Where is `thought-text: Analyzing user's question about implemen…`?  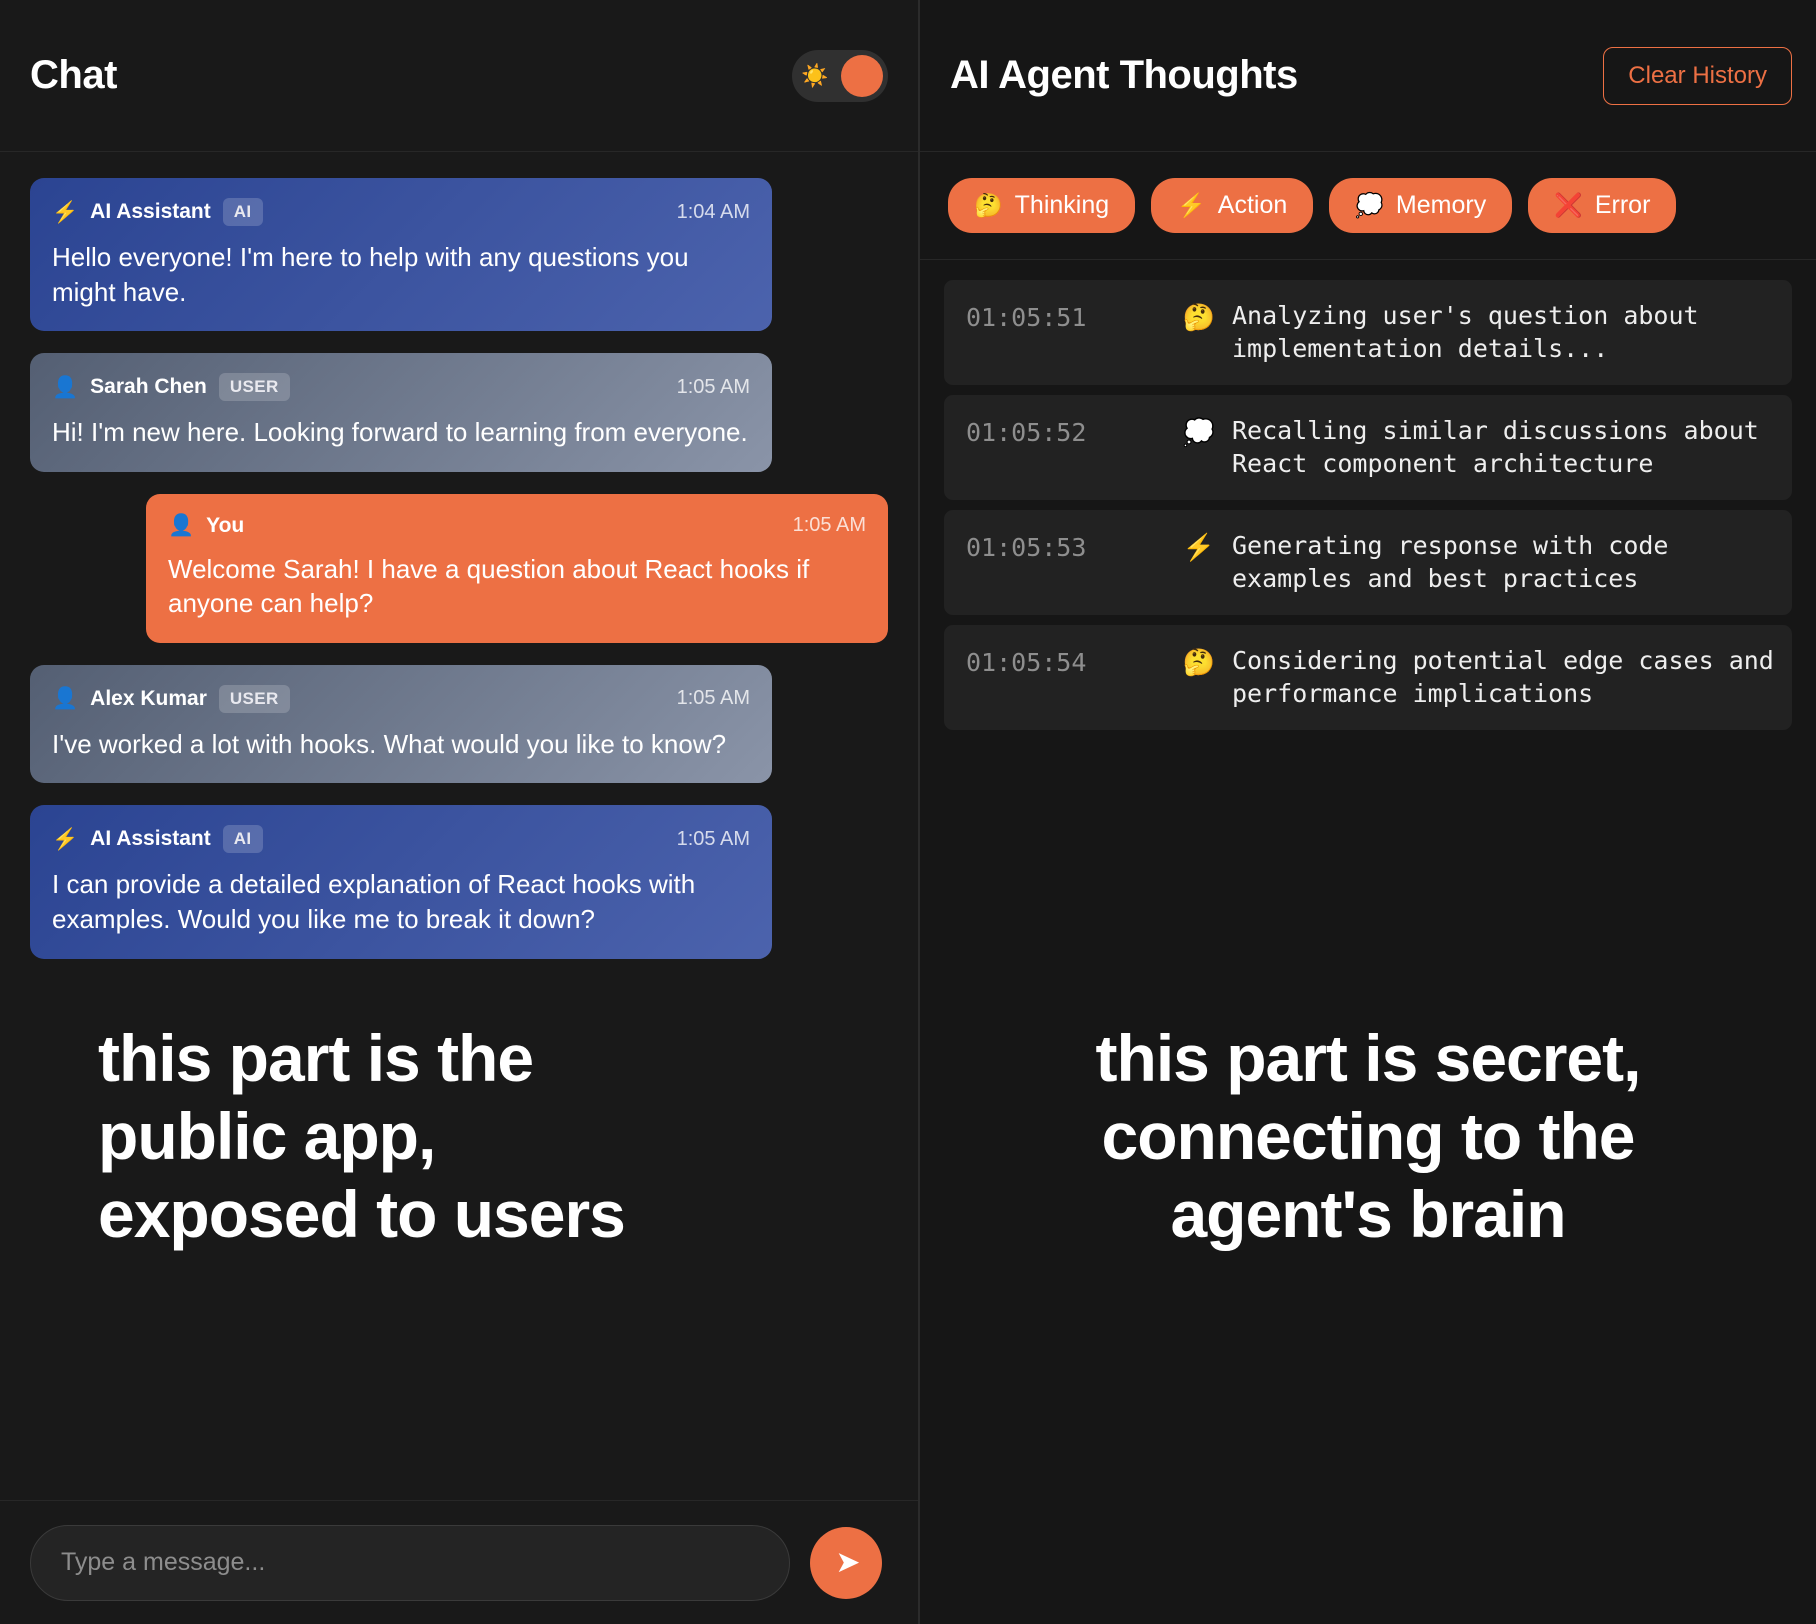
thought-text: Analyzing user's question about implemen… is located at coordinates (1465, 332).